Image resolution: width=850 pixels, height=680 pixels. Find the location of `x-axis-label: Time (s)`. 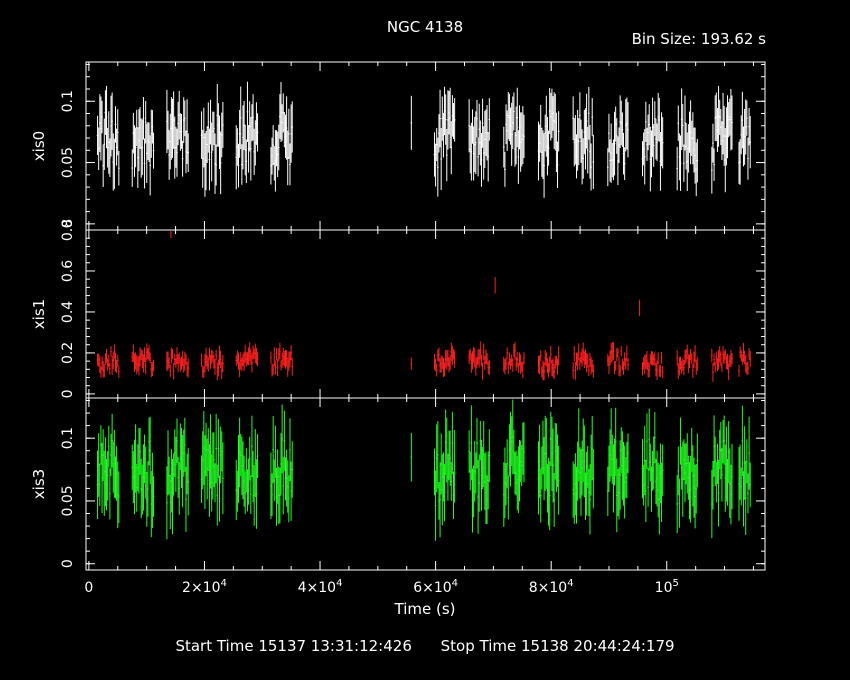

x-axis-label: Time (s) is located at coordinates (425, 609).